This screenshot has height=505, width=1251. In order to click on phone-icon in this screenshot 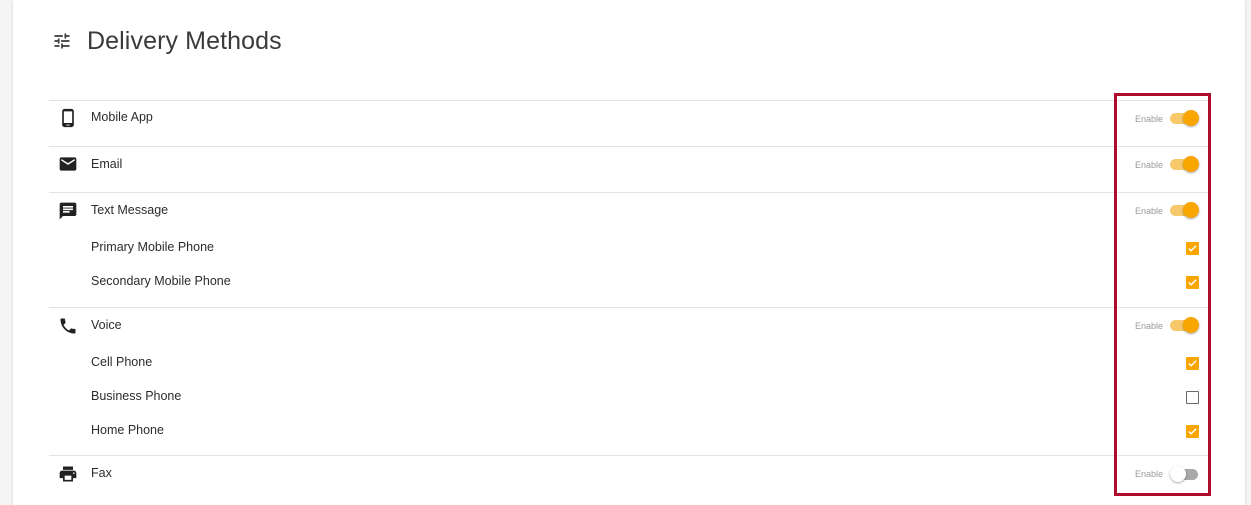, I will do `click(68, 326)`.